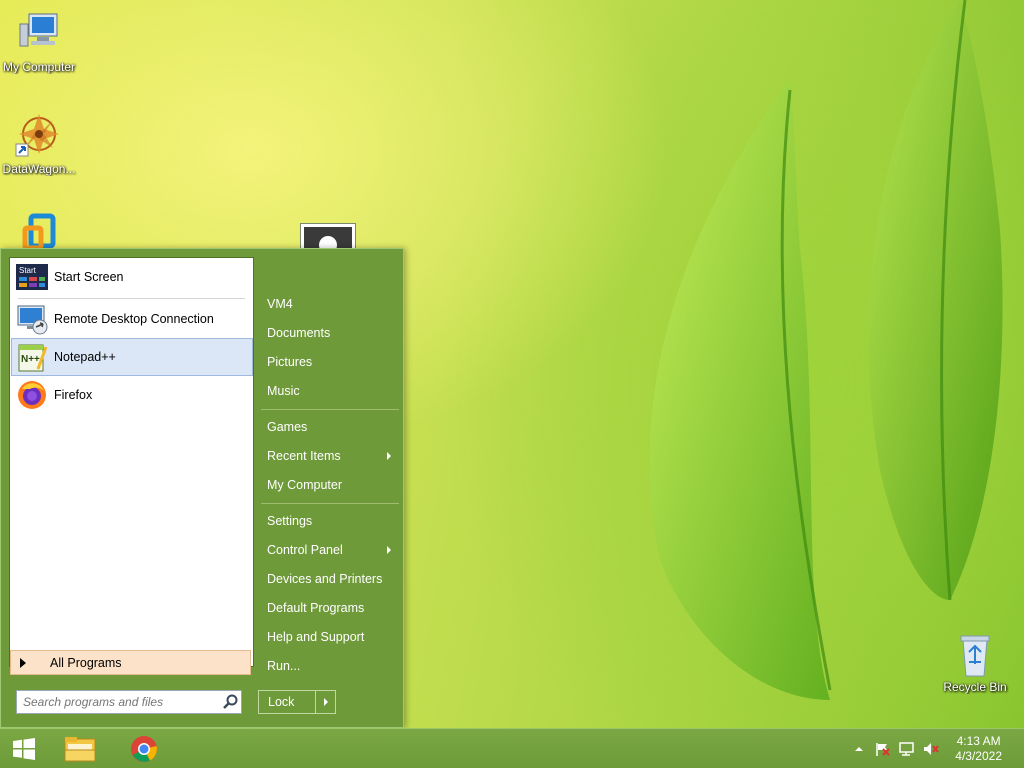 Image resolution: width=1024 pixels, height=768 pixels. I want to click on svg-text: N++, so click(30, 359).